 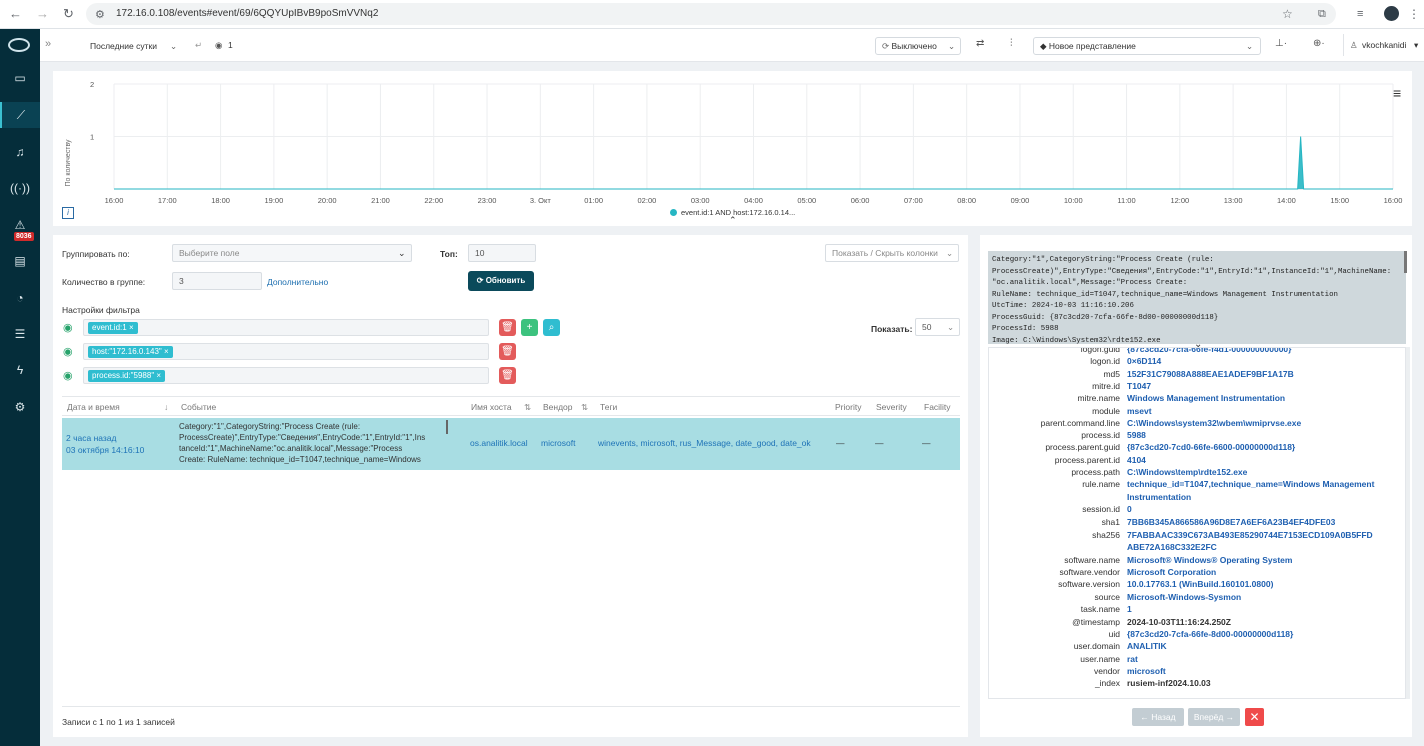 I want to click on search-icon: ⌕, so click(x=551, y=327).